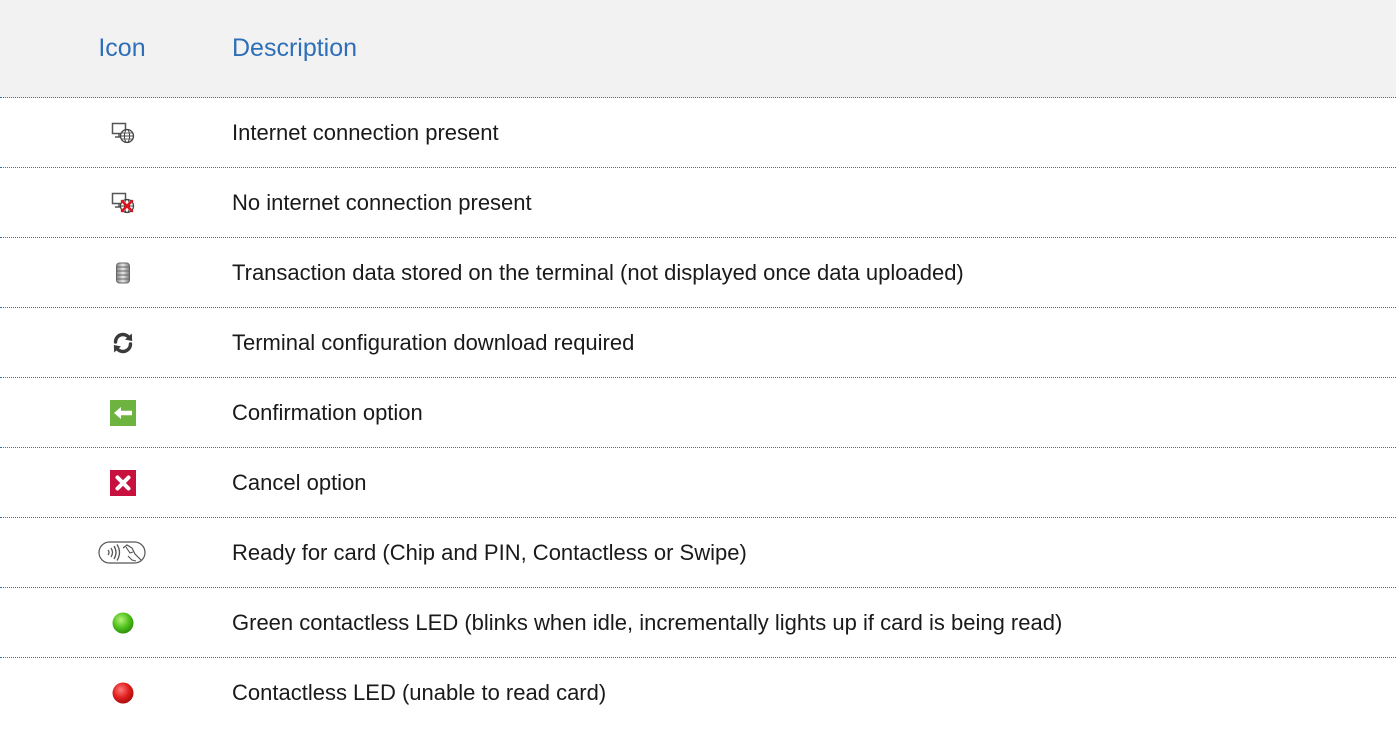 Image resolution: width=1396 pixels, height=735 pixels. I want to click on green-led-icon, so click(123, 623).